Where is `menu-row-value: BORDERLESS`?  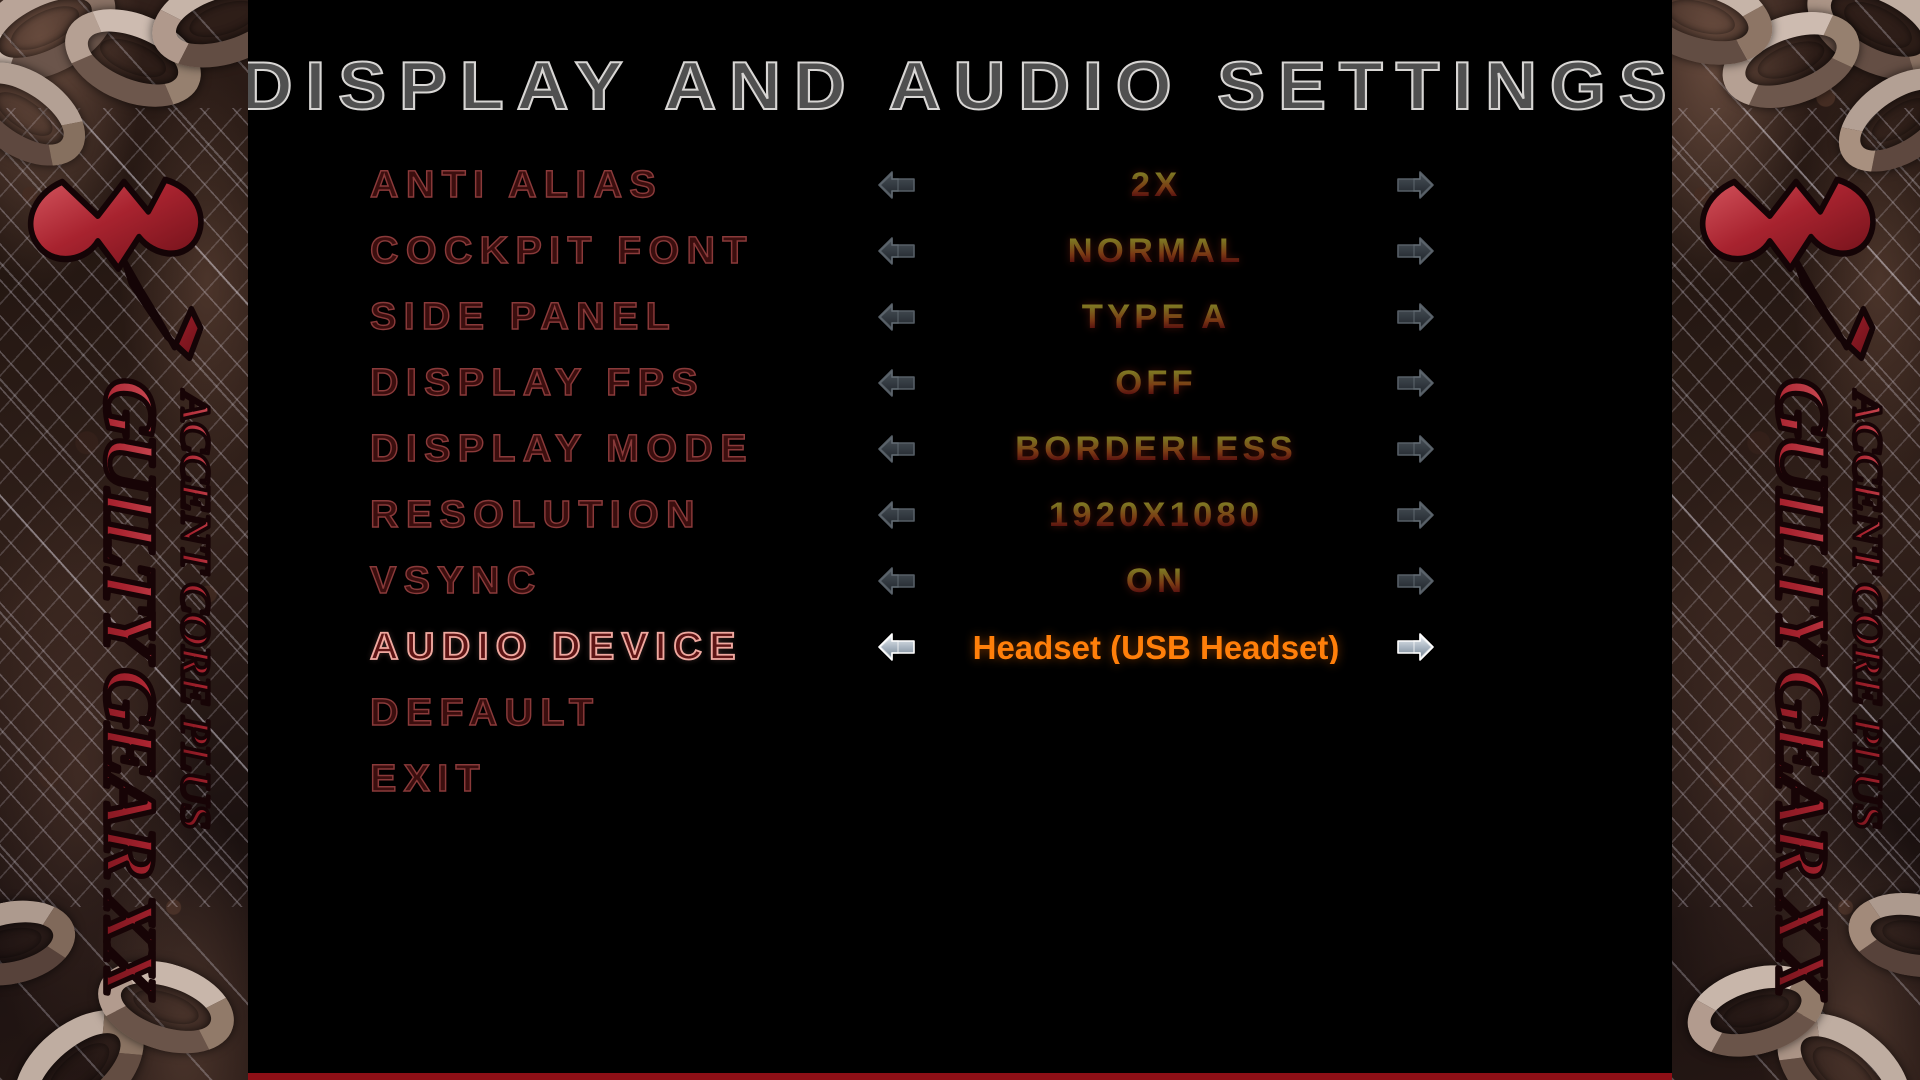 menu-row-value: BORDERLESS is located at coordinates (1156, 449).